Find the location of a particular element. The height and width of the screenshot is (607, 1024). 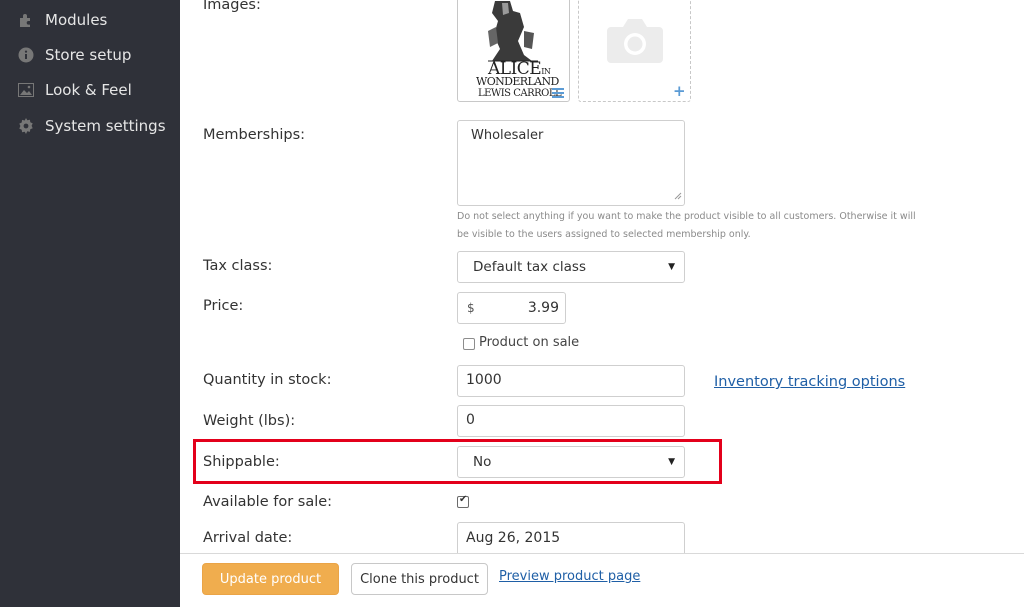

book-title-wonderland: WONDERLAND is located at coordinates (517, 81).